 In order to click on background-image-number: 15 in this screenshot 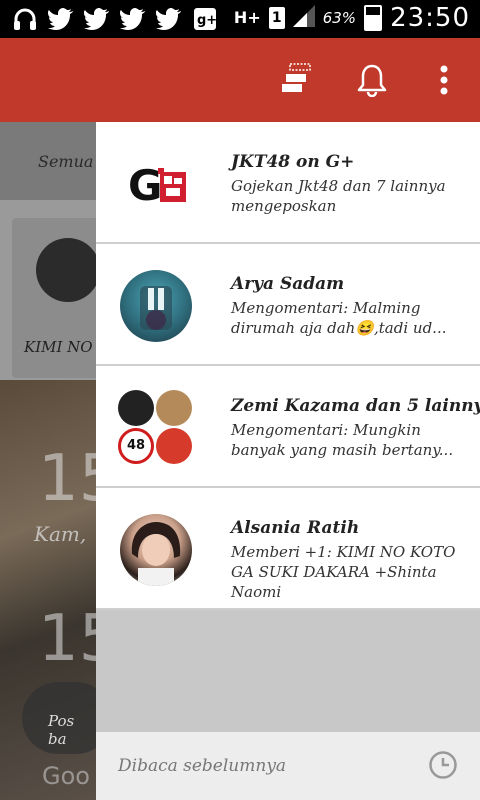, I will do `click(67, 479)`.